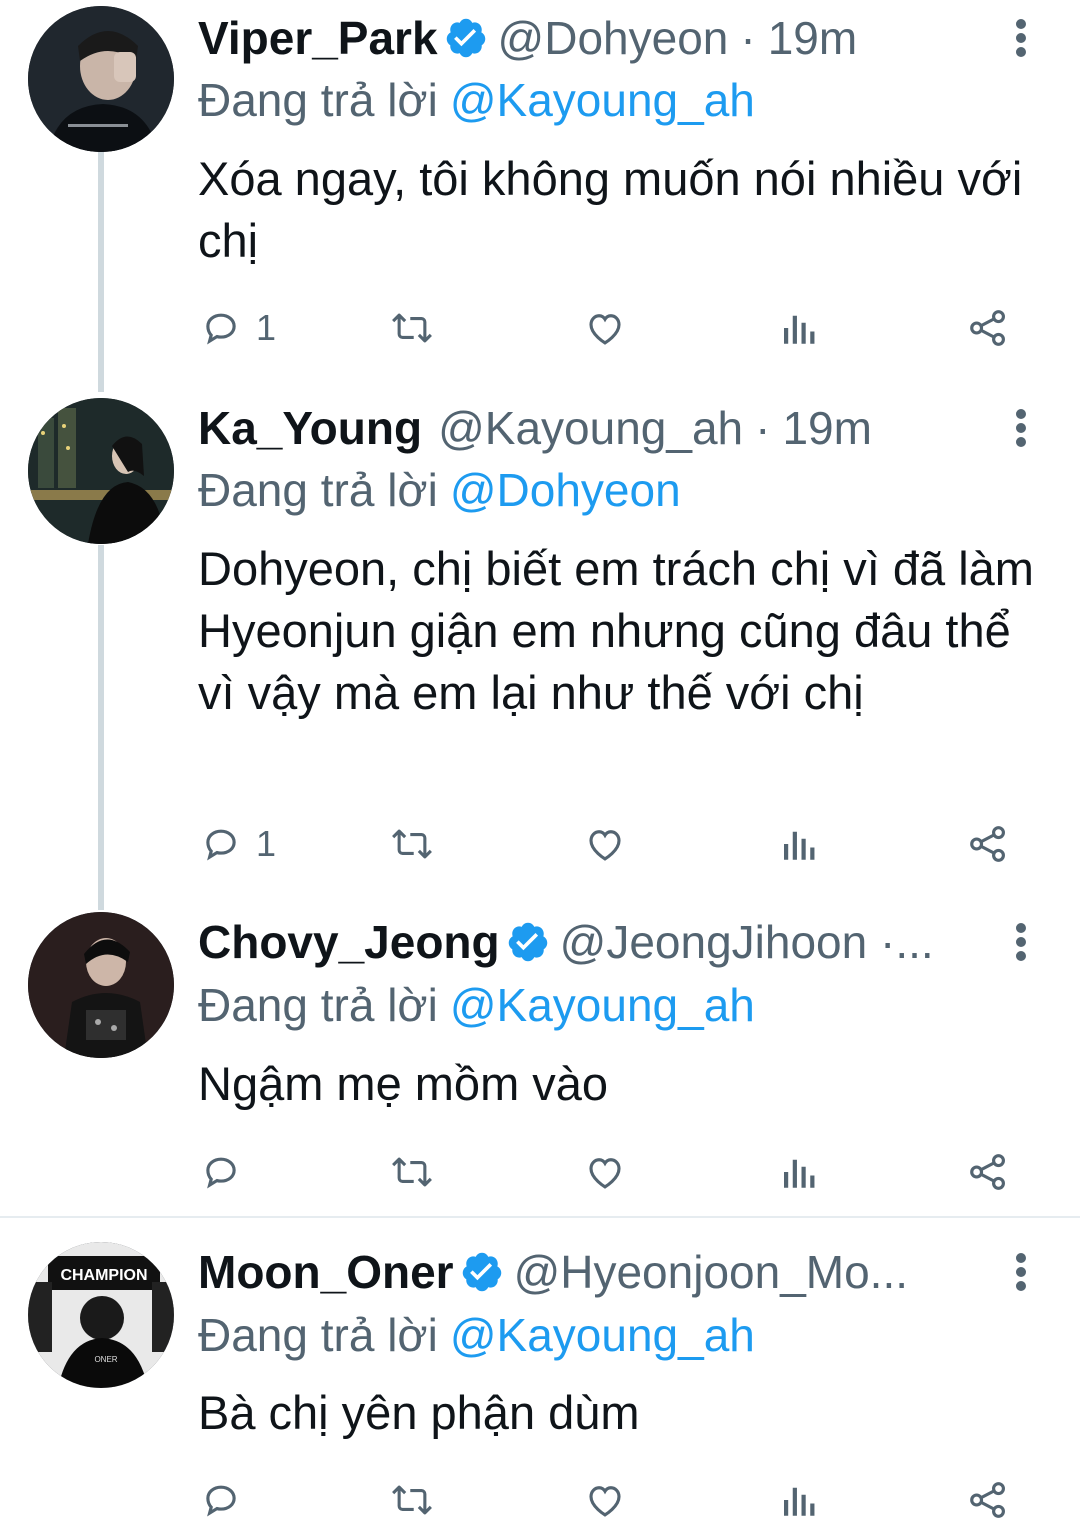  What do you see at coordinates (103, 1275) in the screenshot?
I see `svg-text: CHAMPION` at bounding box center [103, 1275].